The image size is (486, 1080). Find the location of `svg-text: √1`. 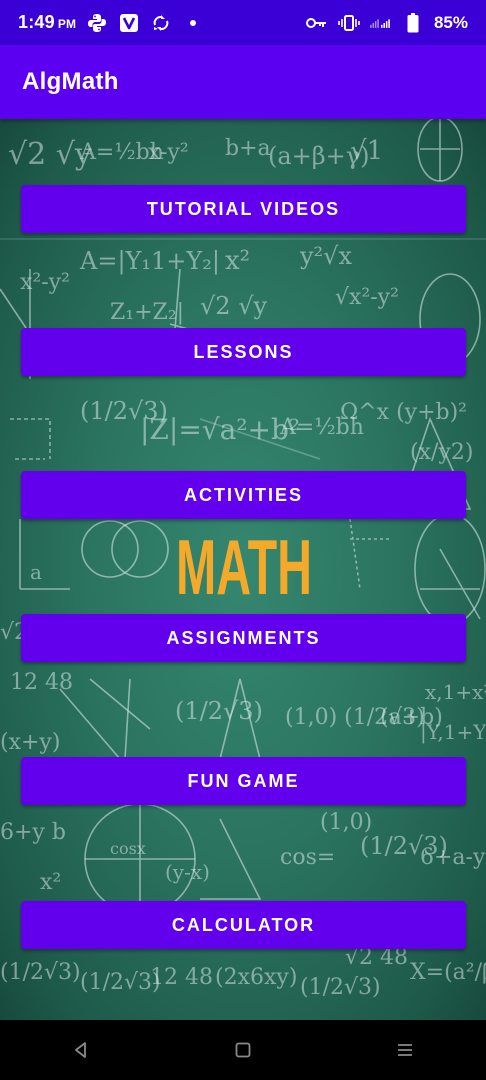

svg-text: √1 is located at coordinates (366, 151).